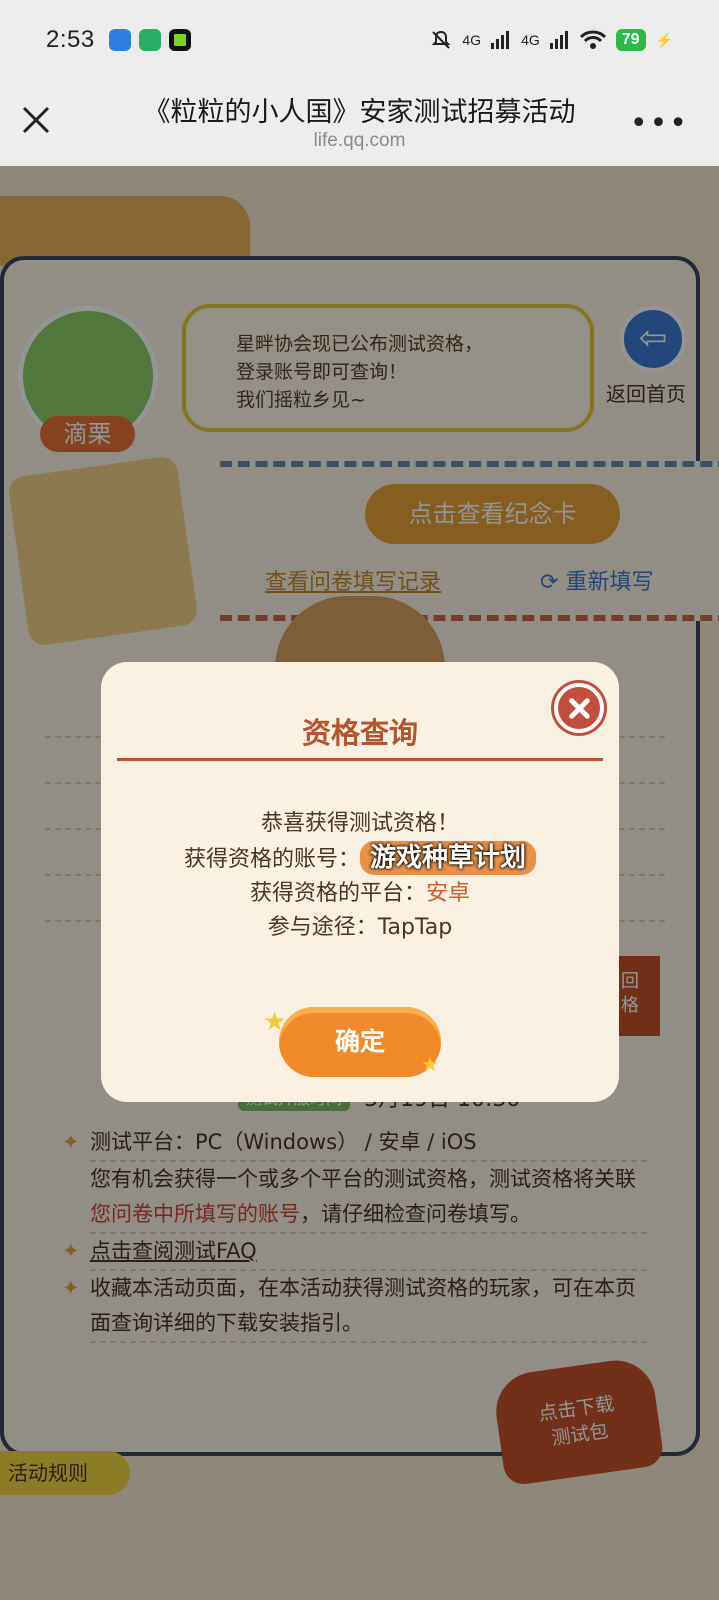 This screenshot has width=719, height=1600. I want to click on signal-icon, so click(500, 40).